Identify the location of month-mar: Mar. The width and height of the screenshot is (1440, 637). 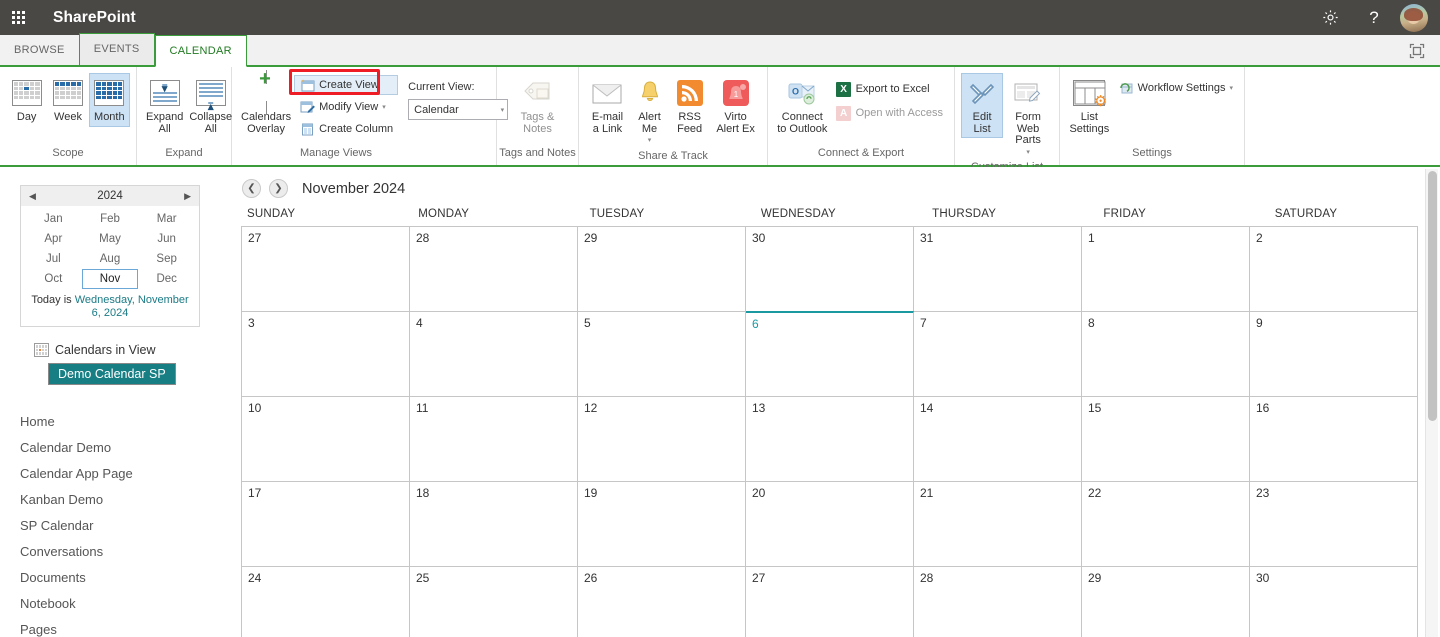
(166, 219).